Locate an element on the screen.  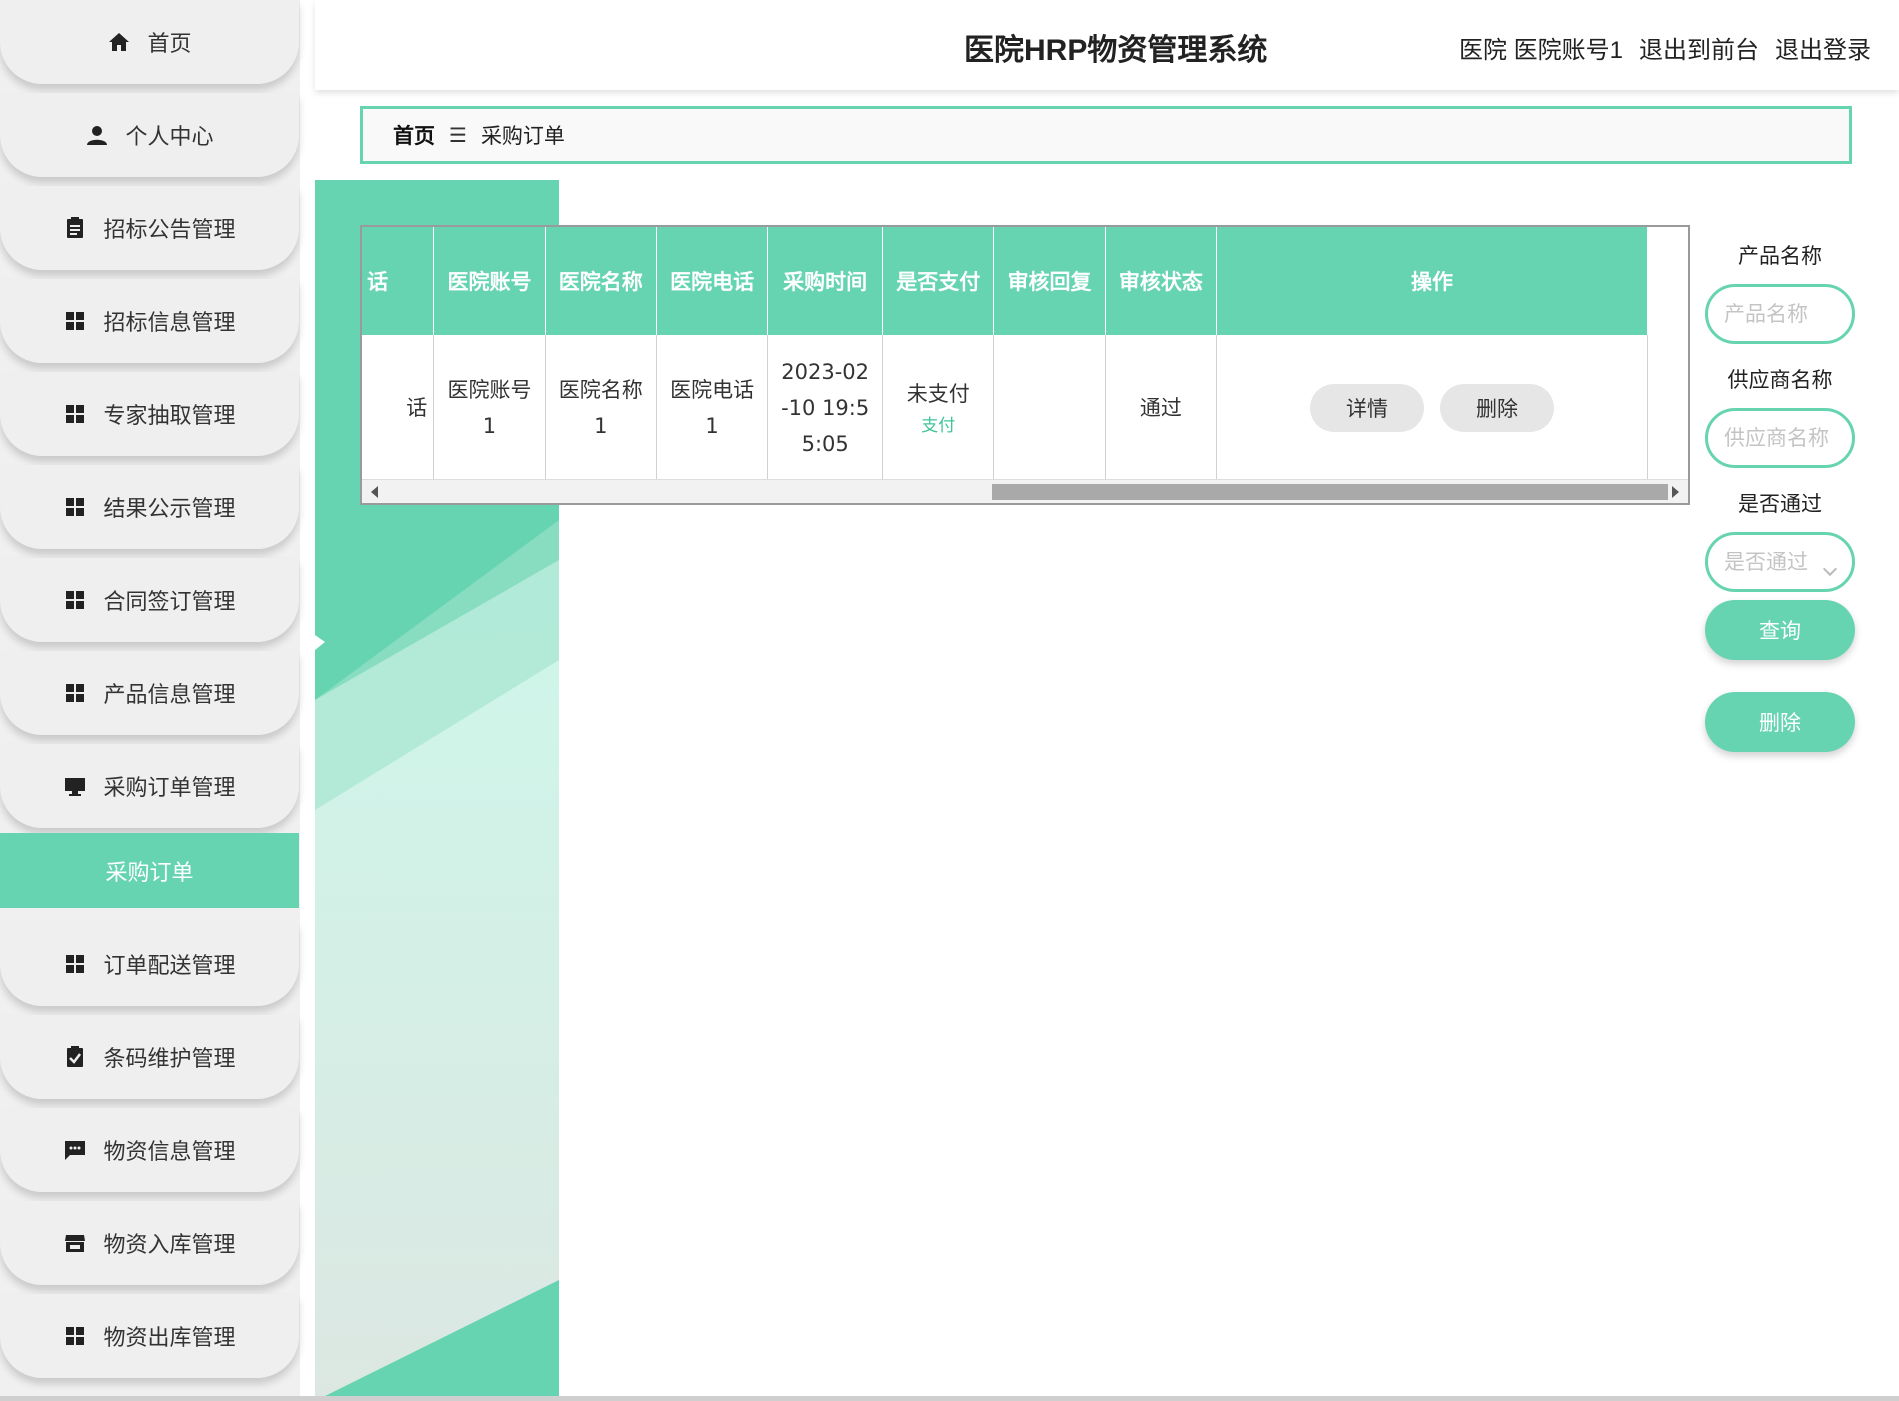
scroll-left-arrow-icon is located at coordinates (374, 492).